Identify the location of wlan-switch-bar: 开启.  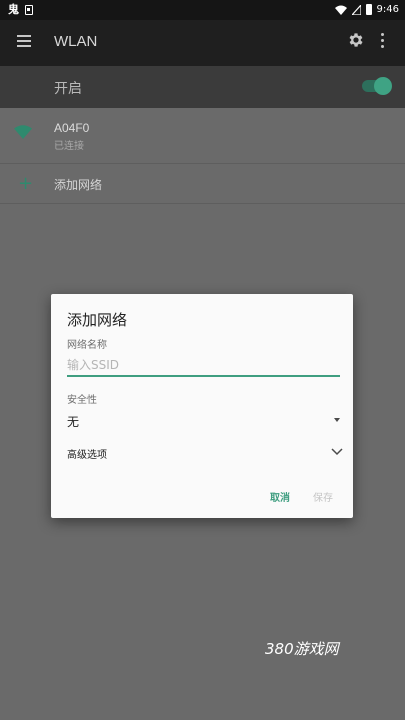
(202, 87).